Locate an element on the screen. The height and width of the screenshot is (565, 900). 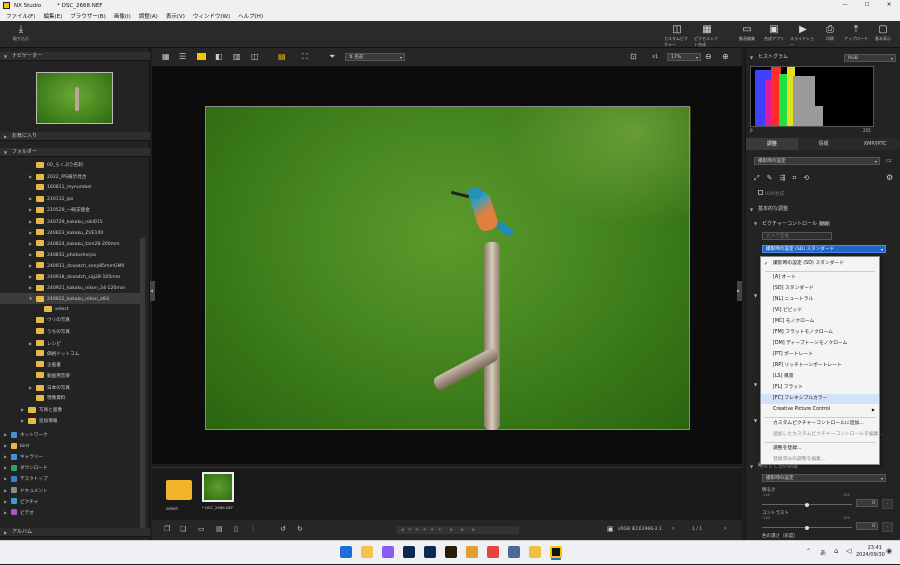
dual-view-icon: ◫ is located at coordinates (255, 56).